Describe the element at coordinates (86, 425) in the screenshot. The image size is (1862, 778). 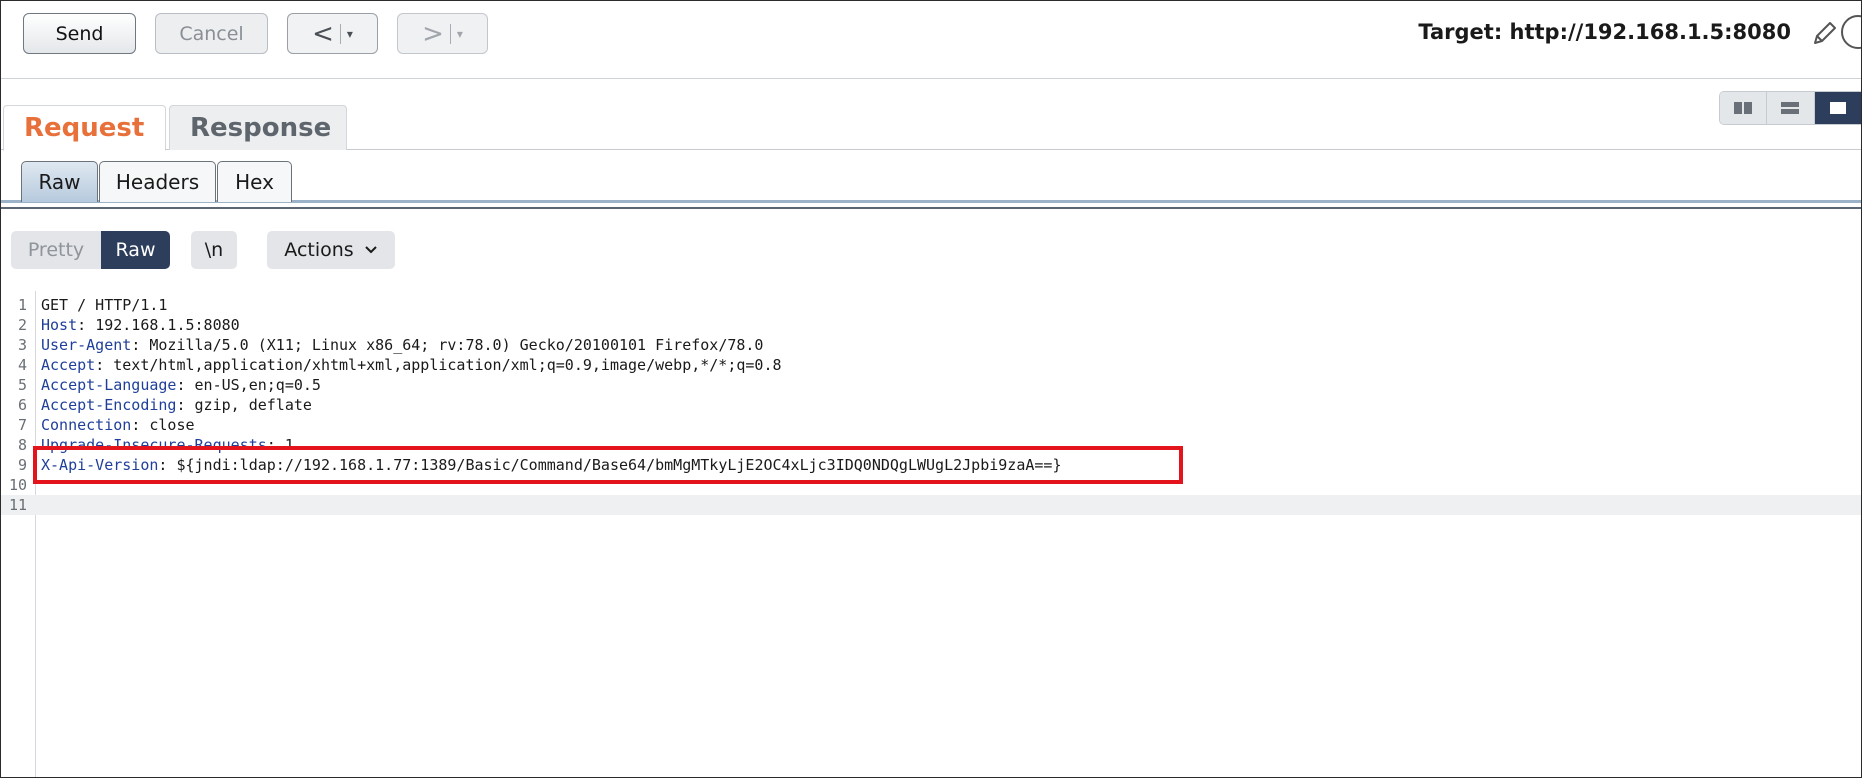
I see `header-name: Connection` at that location.